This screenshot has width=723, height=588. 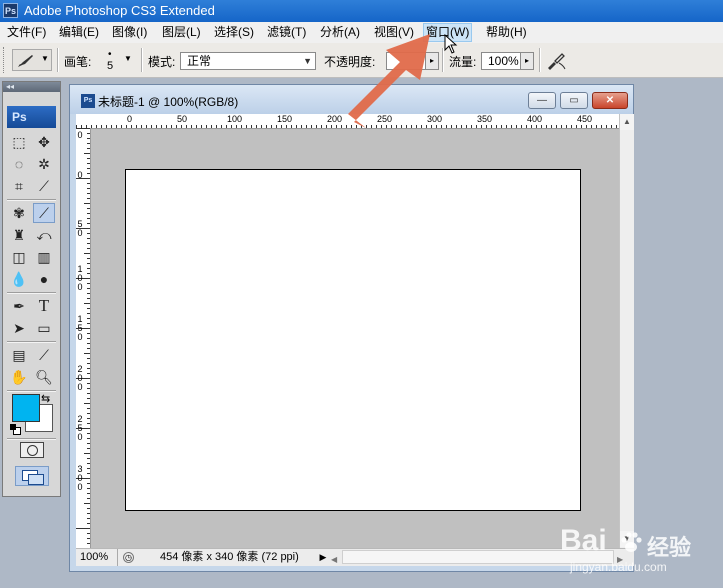 What do you see at coordinates (285, 119) in the screenshot?
I see `ruler-label: 150` at bounding box center [285, 119].